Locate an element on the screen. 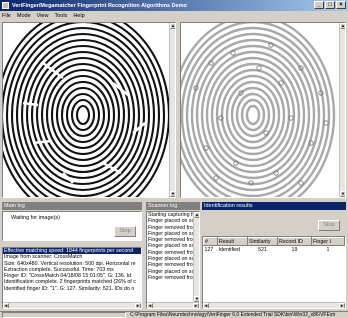  results-hscrollbar: ◄ ► is located at coordinates (274, 305).